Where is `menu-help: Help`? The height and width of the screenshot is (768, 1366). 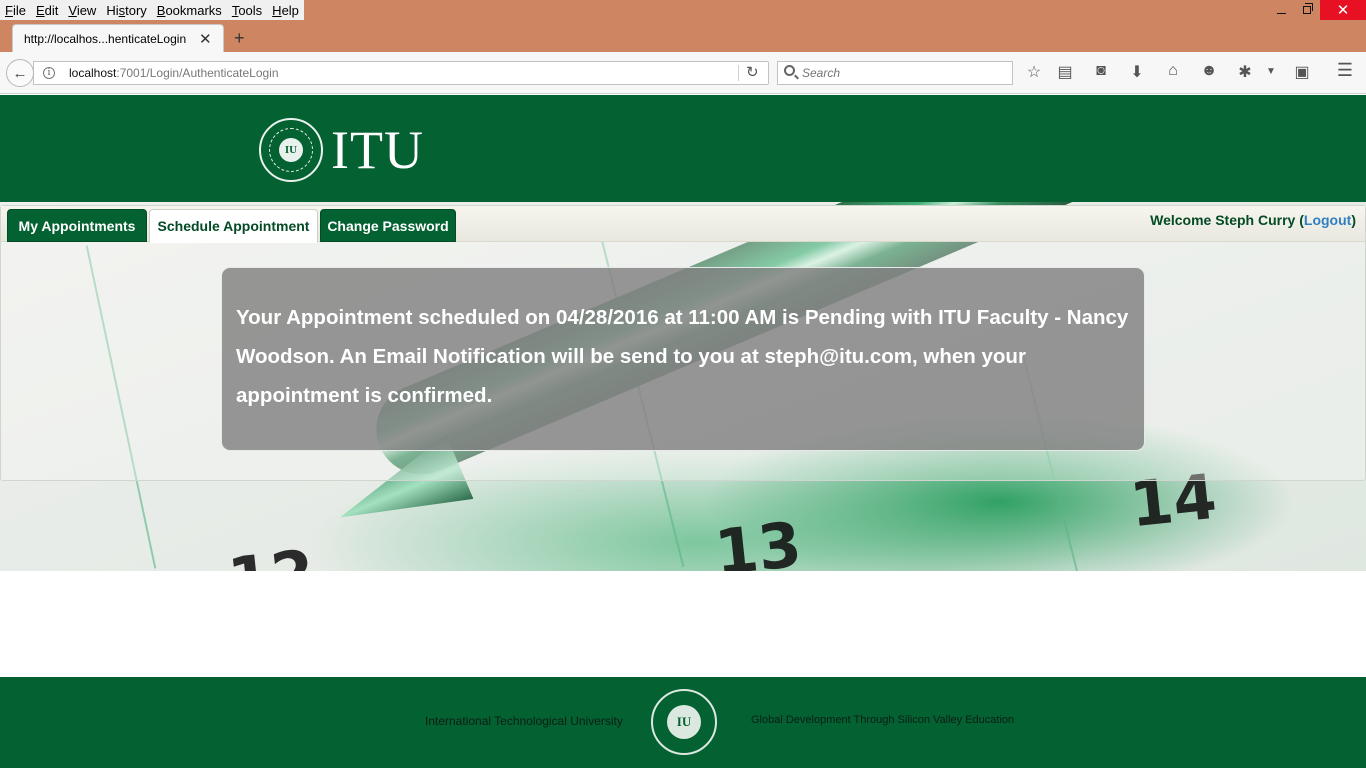
menu-help: Help is located at coordinates (285, 10).